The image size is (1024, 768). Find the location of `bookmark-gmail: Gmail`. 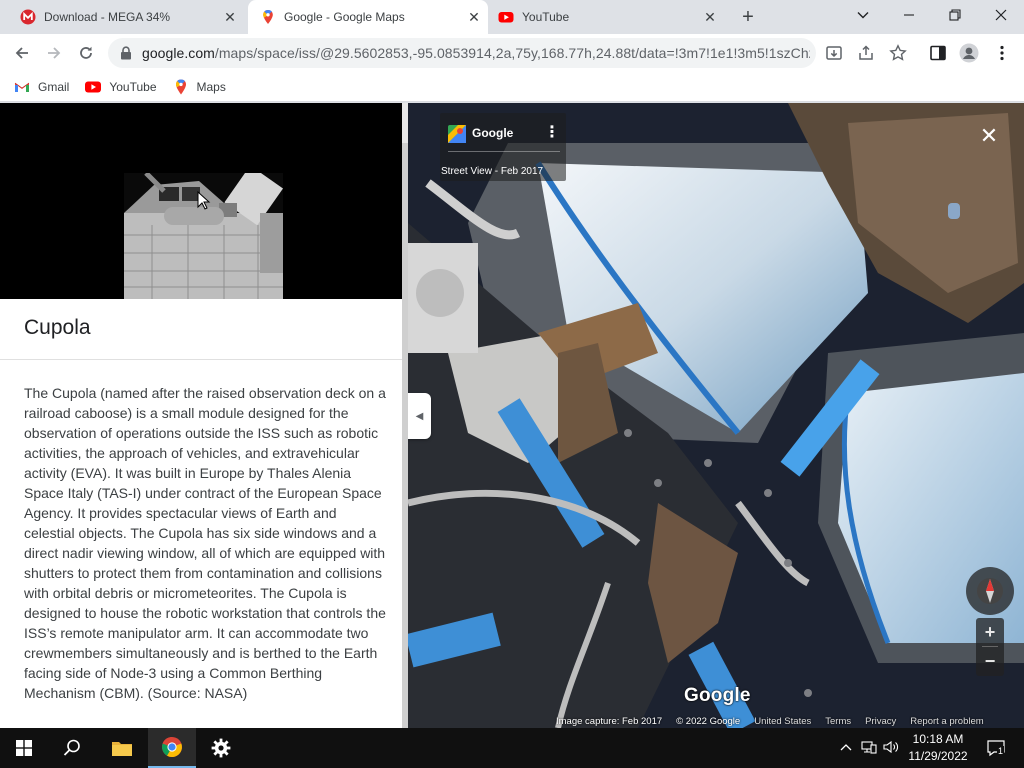

bookmark-gmail: Gmail is located at coordinates (41, 87).